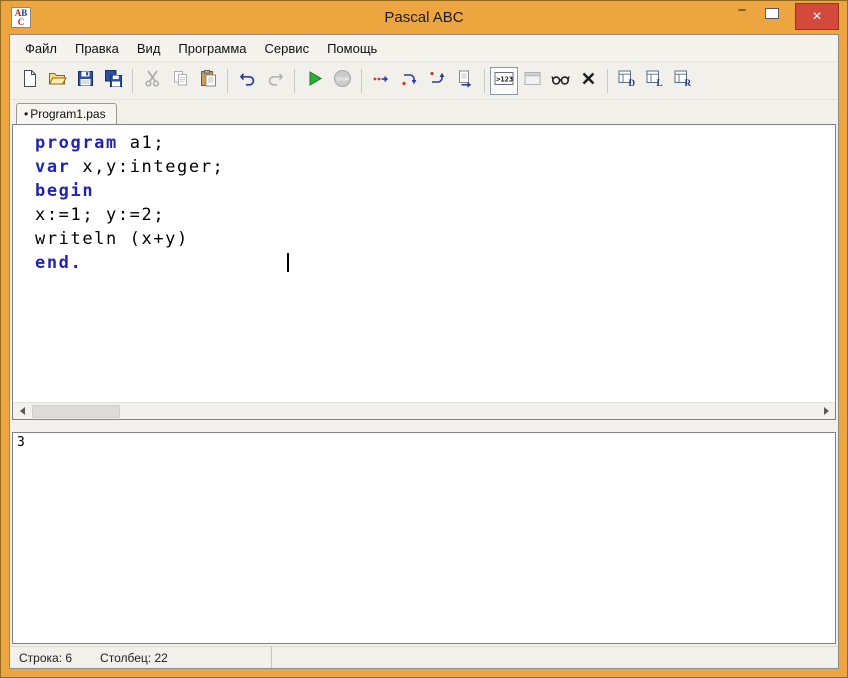 This screenshot has width=848, height=678. I want to click on save-file-button, so click(85, 81).